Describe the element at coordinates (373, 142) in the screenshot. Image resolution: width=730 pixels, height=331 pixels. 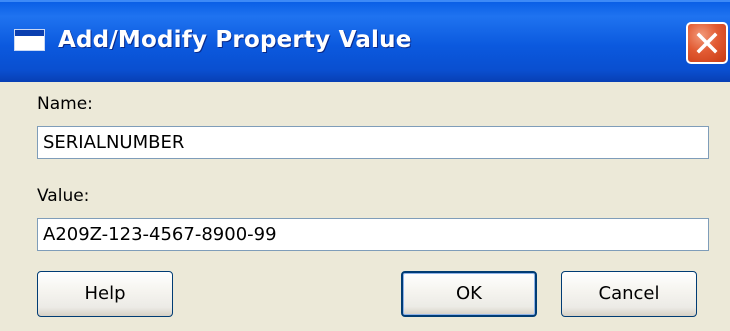
I see `name-field: SERIALNUMBER` at that location.